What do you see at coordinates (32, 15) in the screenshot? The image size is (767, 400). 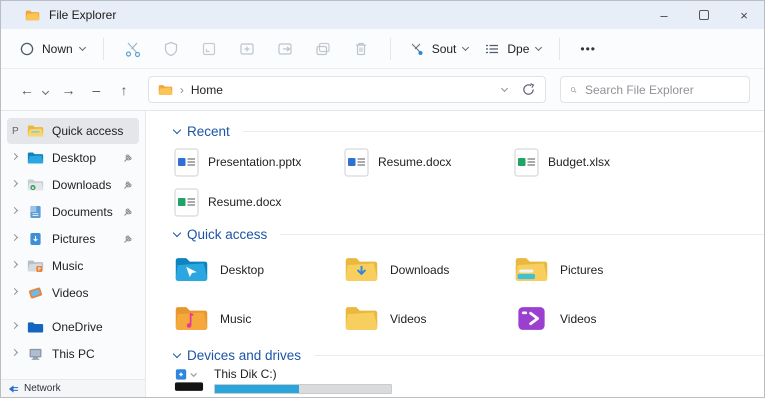 I see `app-folder-icon` at bounding box center [32, 15].